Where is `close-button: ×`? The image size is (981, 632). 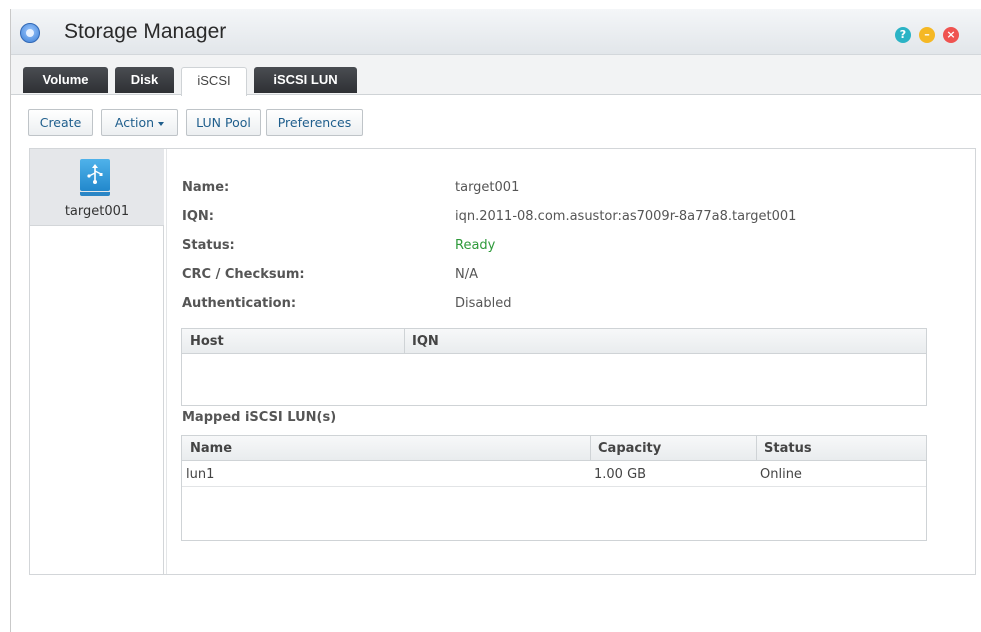
close-button: × is located at coordinates (951, 35).